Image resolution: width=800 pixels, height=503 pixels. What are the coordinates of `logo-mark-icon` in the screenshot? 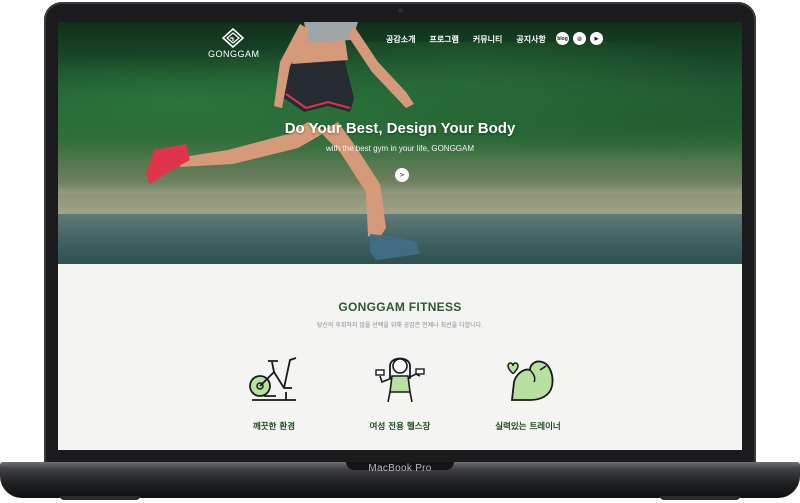 It's located at (233, 38).